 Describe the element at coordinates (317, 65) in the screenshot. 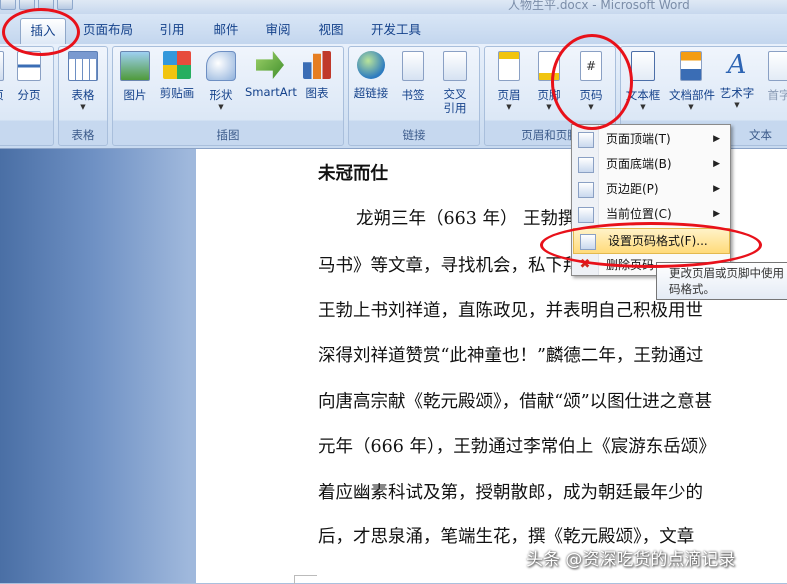

I see `chart-icon` at that location.